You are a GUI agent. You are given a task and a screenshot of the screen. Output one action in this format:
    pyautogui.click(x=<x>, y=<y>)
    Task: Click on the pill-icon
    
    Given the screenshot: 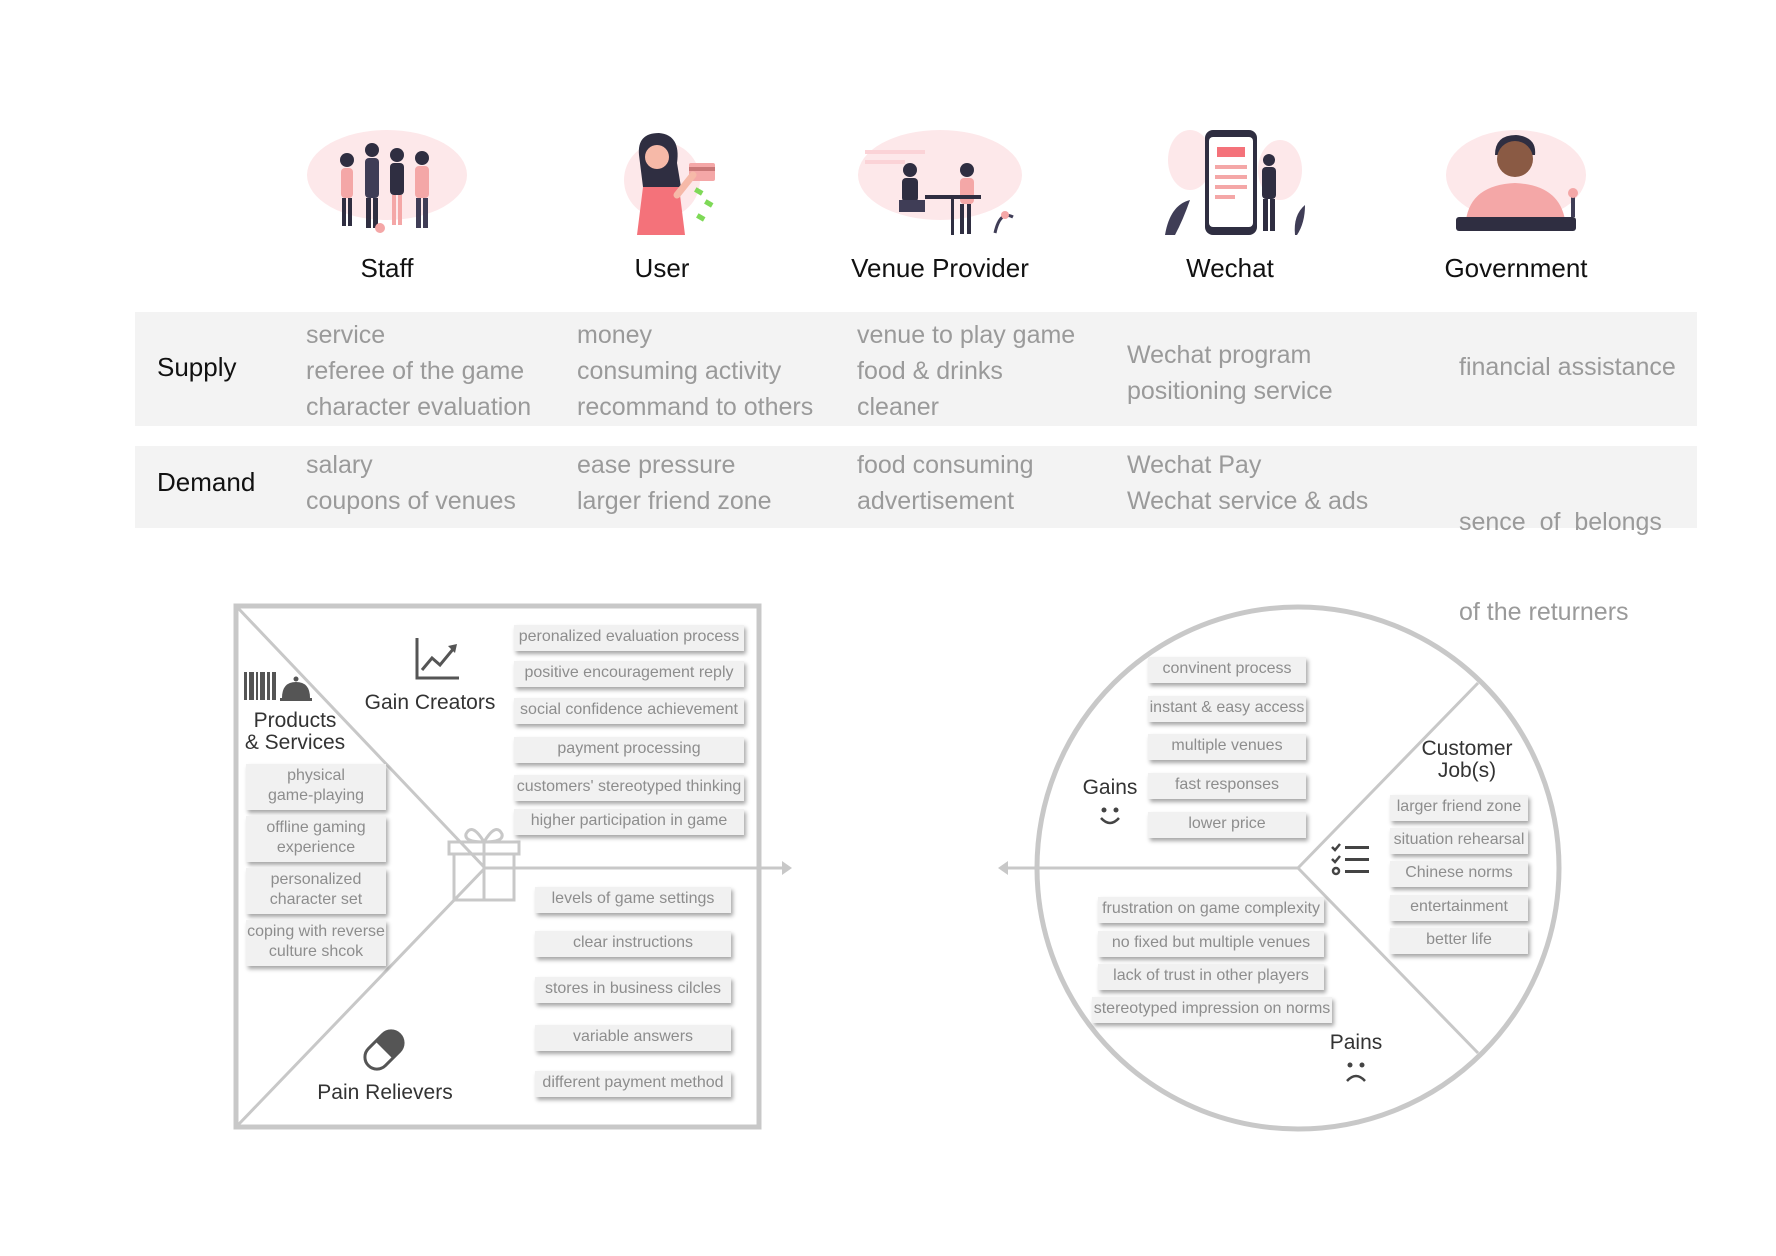 What is the action you would take?
    pyautogui.click(x=384, y=1050)
    